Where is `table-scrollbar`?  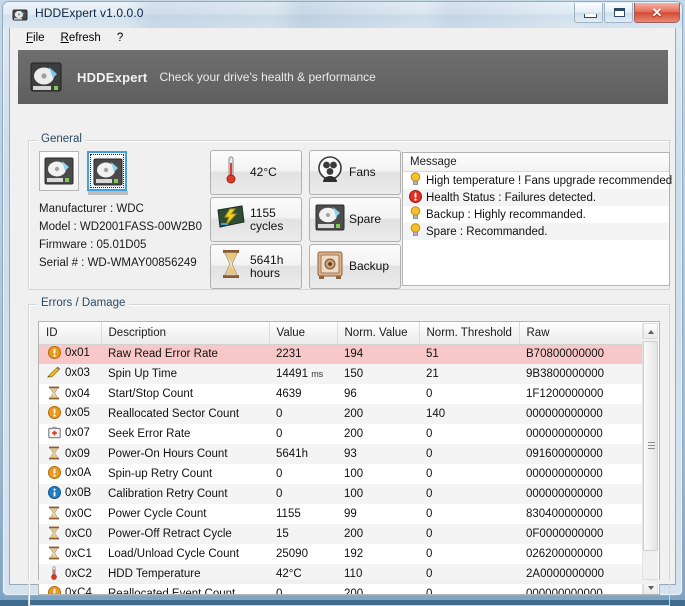 table-scrollbar is located at coordinates (650, 459).